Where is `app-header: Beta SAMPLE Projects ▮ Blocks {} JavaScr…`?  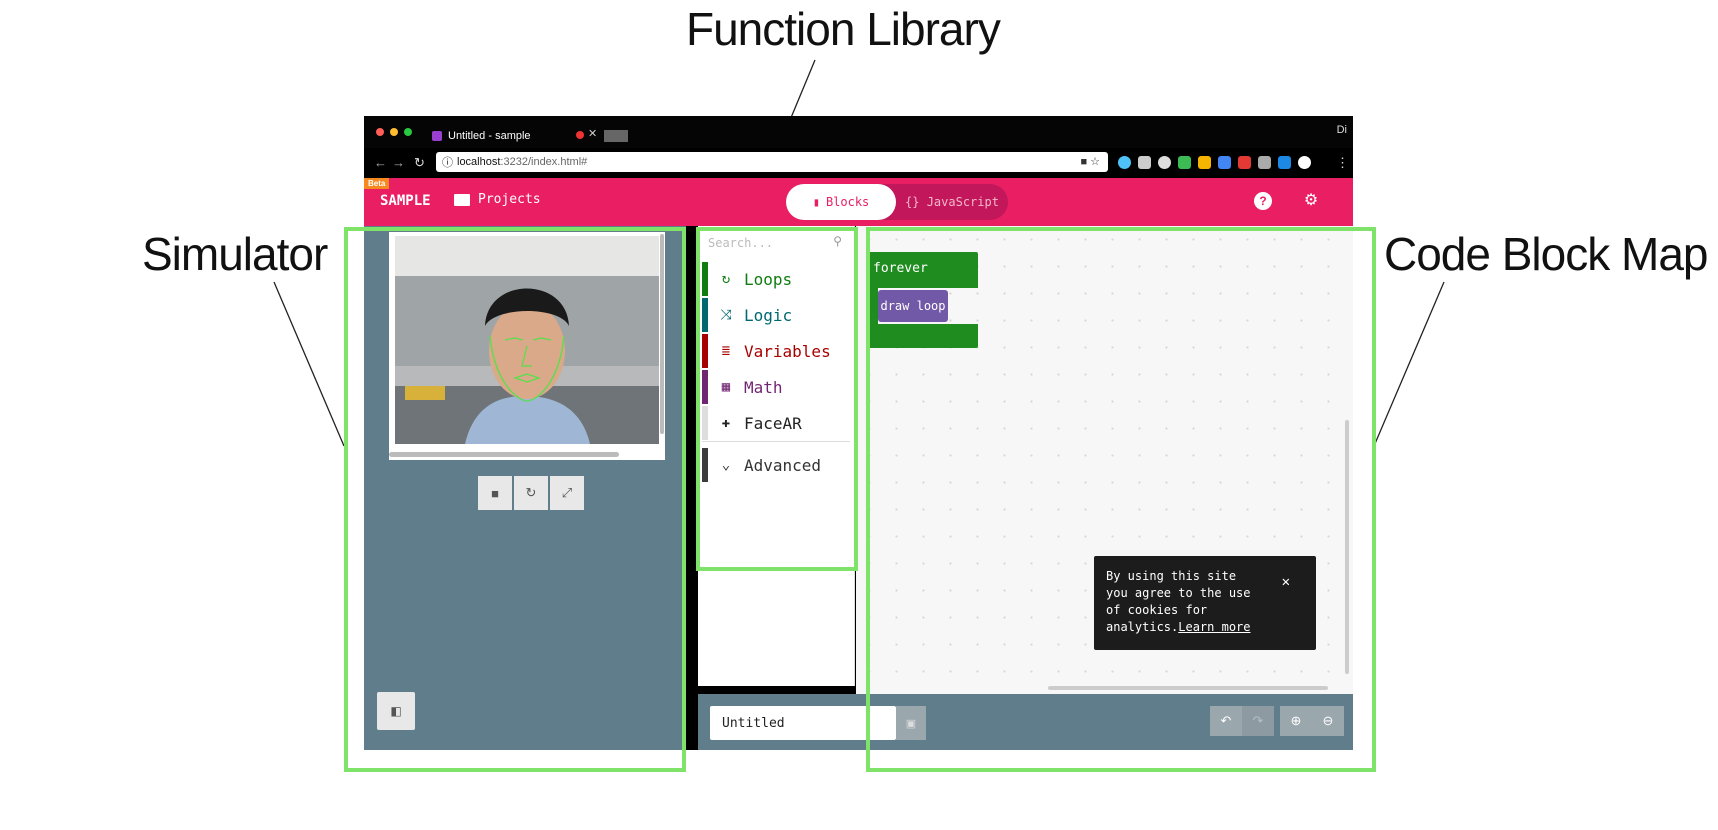
app-header: Beta SAMPLE Projects ▮ Blocks {} JavaScr… is located at coordinates (858, 202).